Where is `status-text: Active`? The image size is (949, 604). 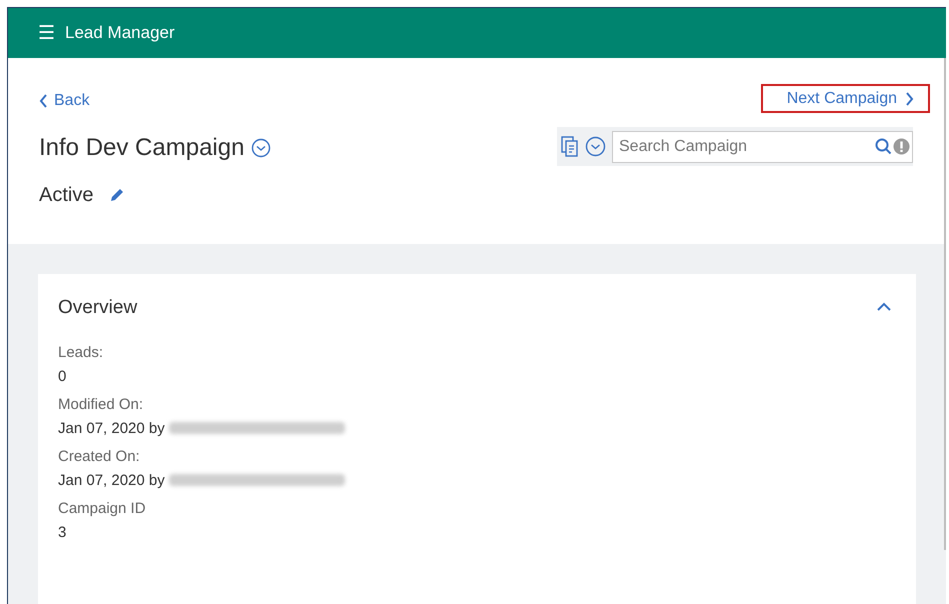 status-text: Active is located at coordinates (66, 195).